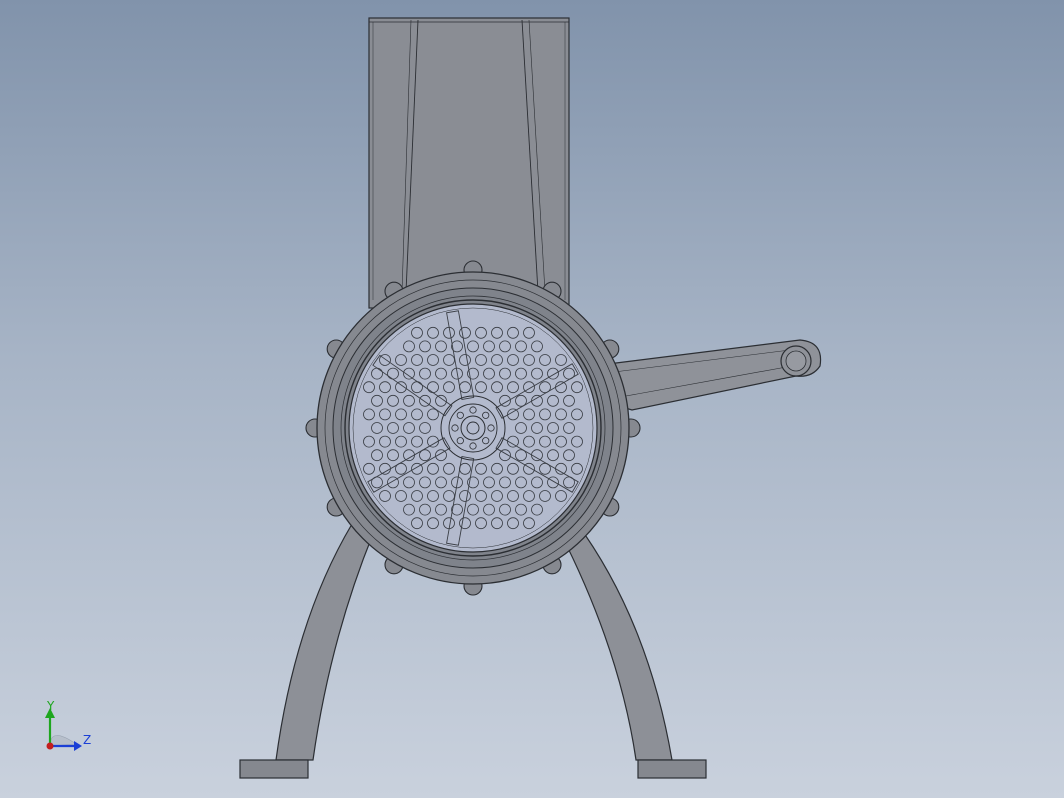 The height and width of the screenshot is (798, 1064). I want to click on right-foot, so click(672, 769).